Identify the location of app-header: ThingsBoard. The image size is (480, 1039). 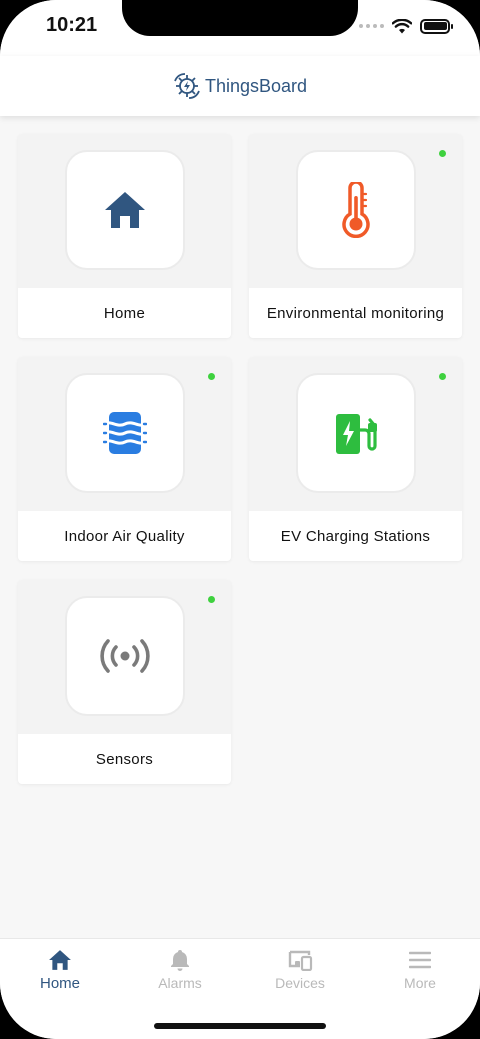
(240, 86).